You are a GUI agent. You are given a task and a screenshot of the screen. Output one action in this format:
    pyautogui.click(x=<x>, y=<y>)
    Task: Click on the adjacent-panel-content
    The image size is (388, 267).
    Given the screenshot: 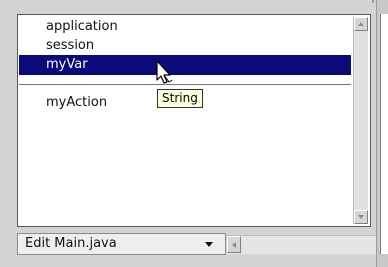 What is the action you would take?
    pyautogui.click(x=384, y=134)
    